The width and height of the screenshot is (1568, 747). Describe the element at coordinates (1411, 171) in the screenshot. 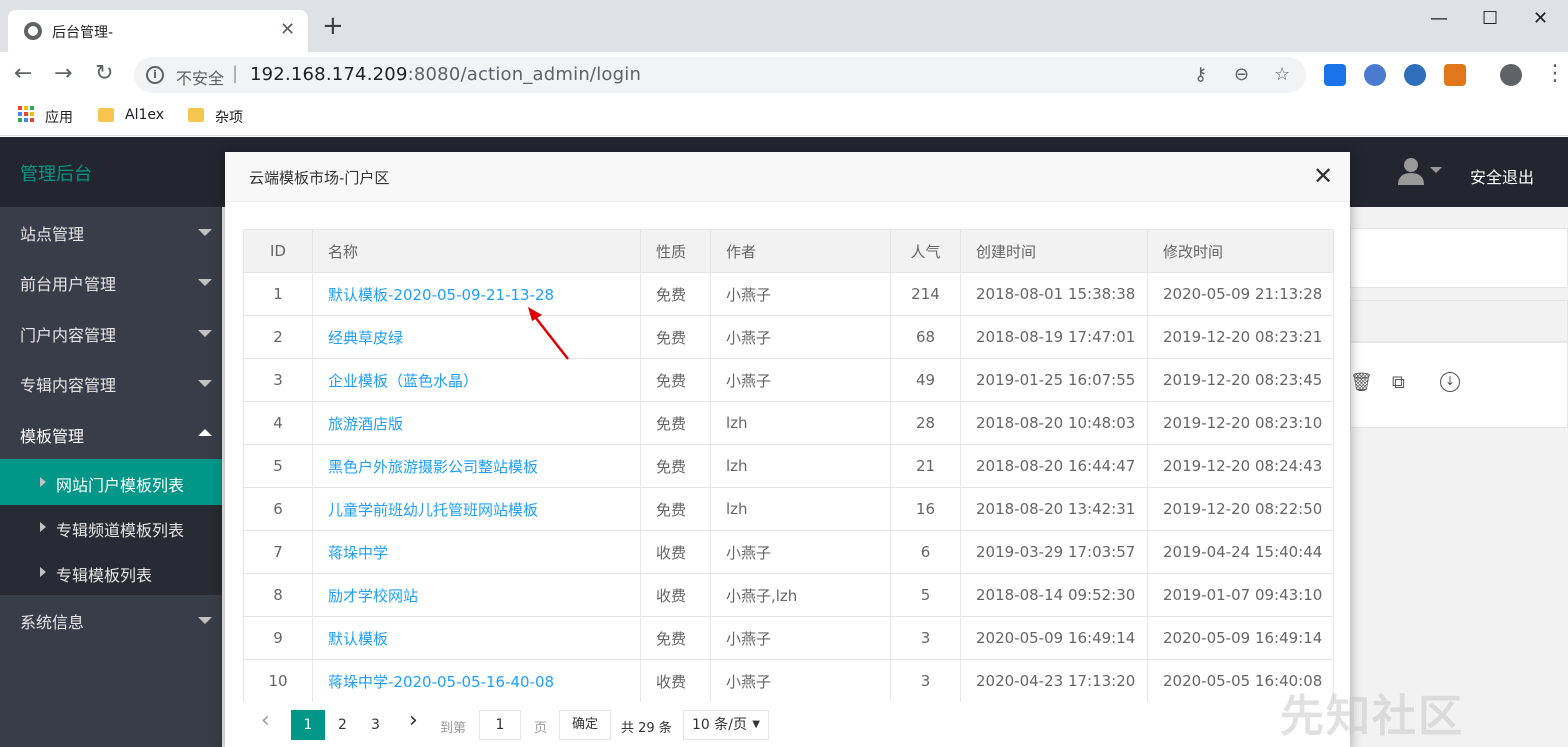

I see `user-avatar-icon` at that location.